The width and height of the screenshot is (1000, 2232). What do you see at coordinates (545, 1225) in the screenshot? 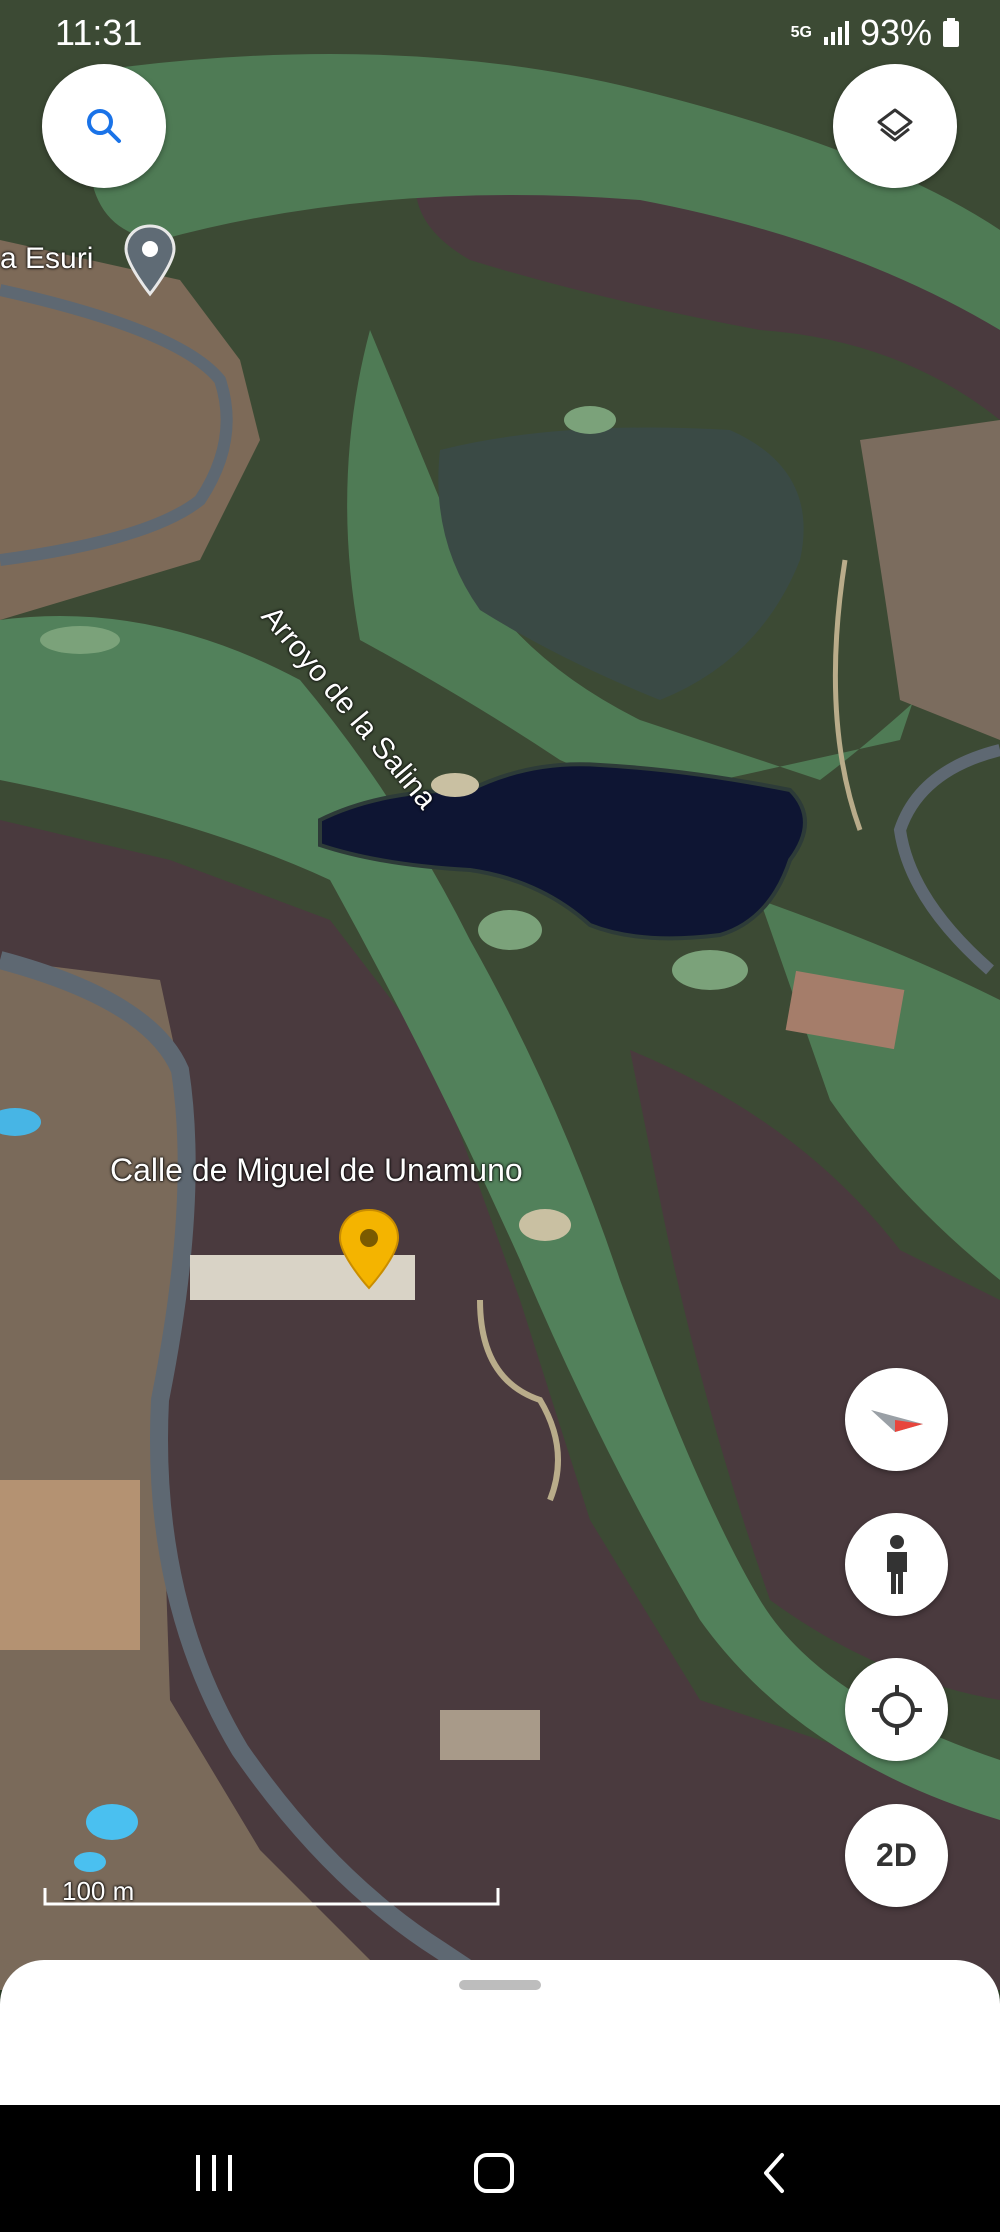
I see `bunker` at bounding box center [545, 1225].